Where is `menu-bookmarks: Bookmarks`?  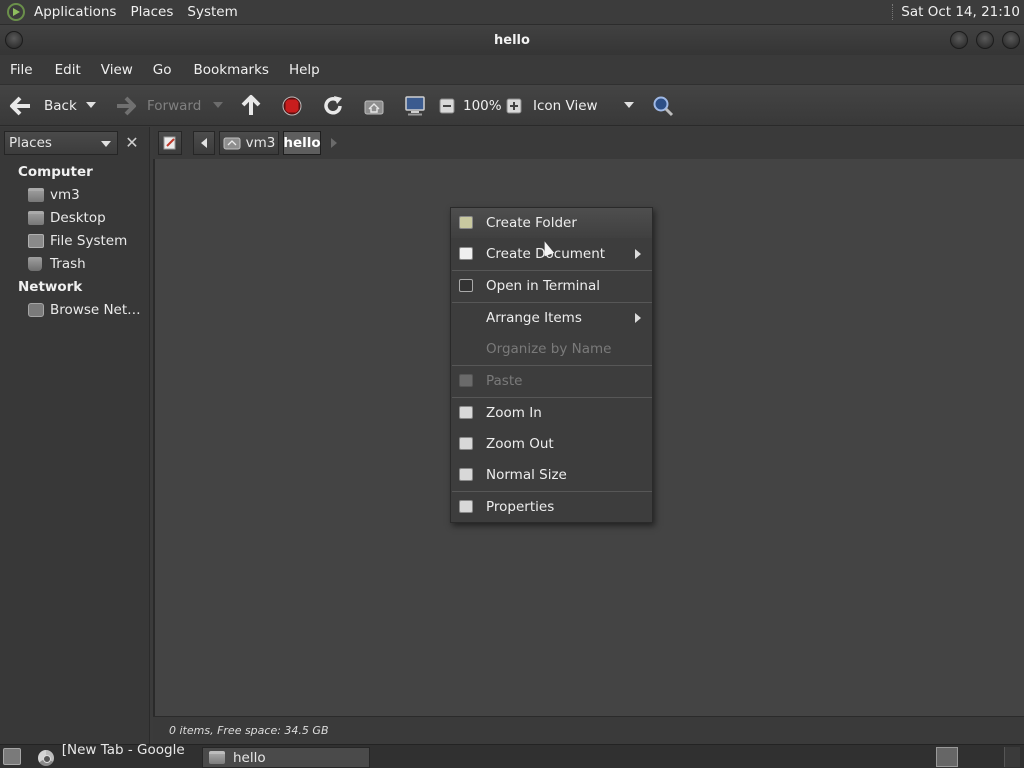 menu-bookmarks: Bookmarks is located at coordinates (231, 70).